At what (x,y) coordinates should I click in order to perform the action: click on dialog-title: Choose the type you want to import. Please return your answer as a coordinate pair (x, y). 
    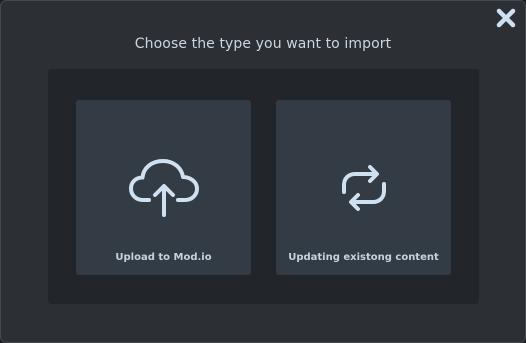
    Looking at the image, I should click on (263, 44).